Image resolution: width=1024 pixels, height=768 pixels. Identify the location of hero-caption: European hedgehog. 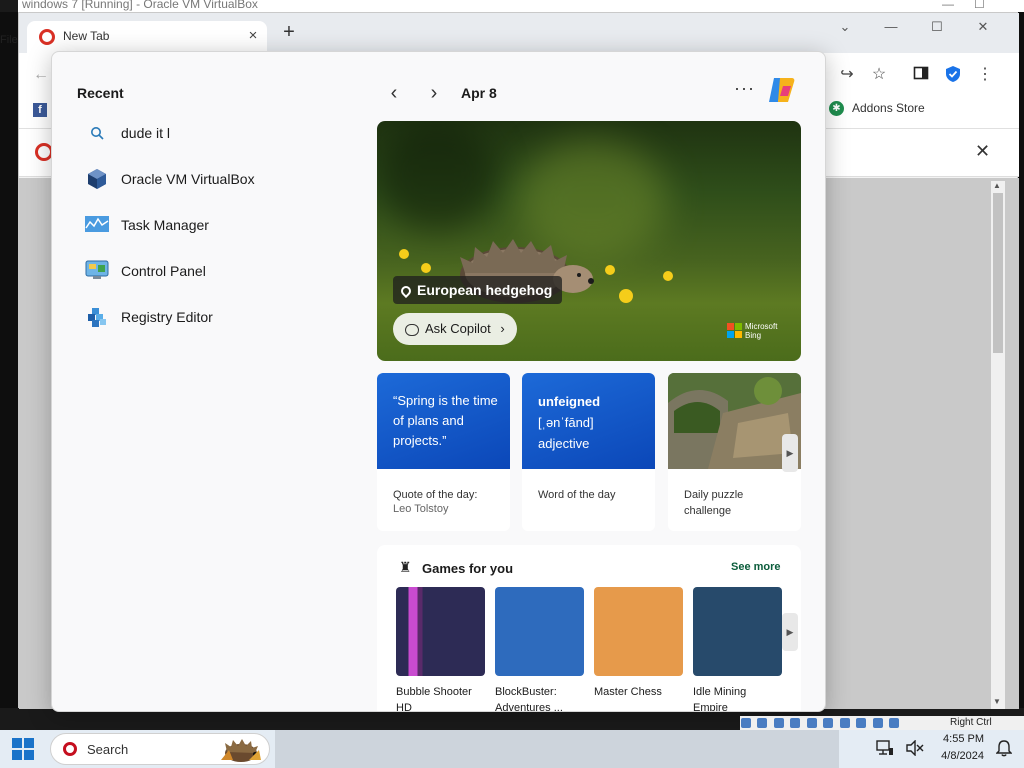
(478, 290).